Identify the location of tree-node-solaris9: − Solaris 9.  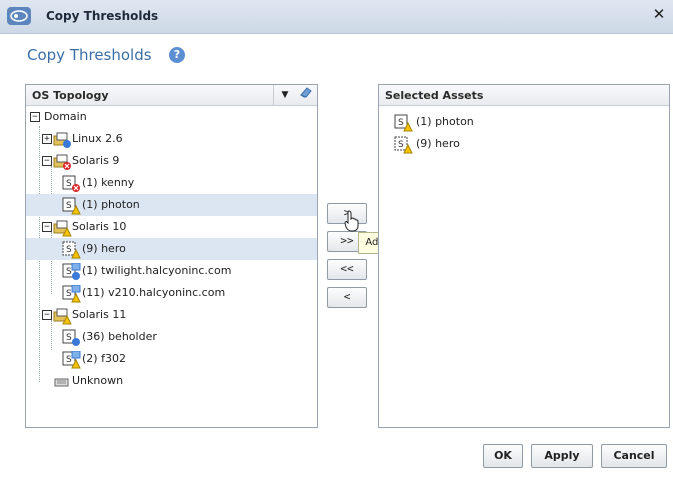
(171, 161).